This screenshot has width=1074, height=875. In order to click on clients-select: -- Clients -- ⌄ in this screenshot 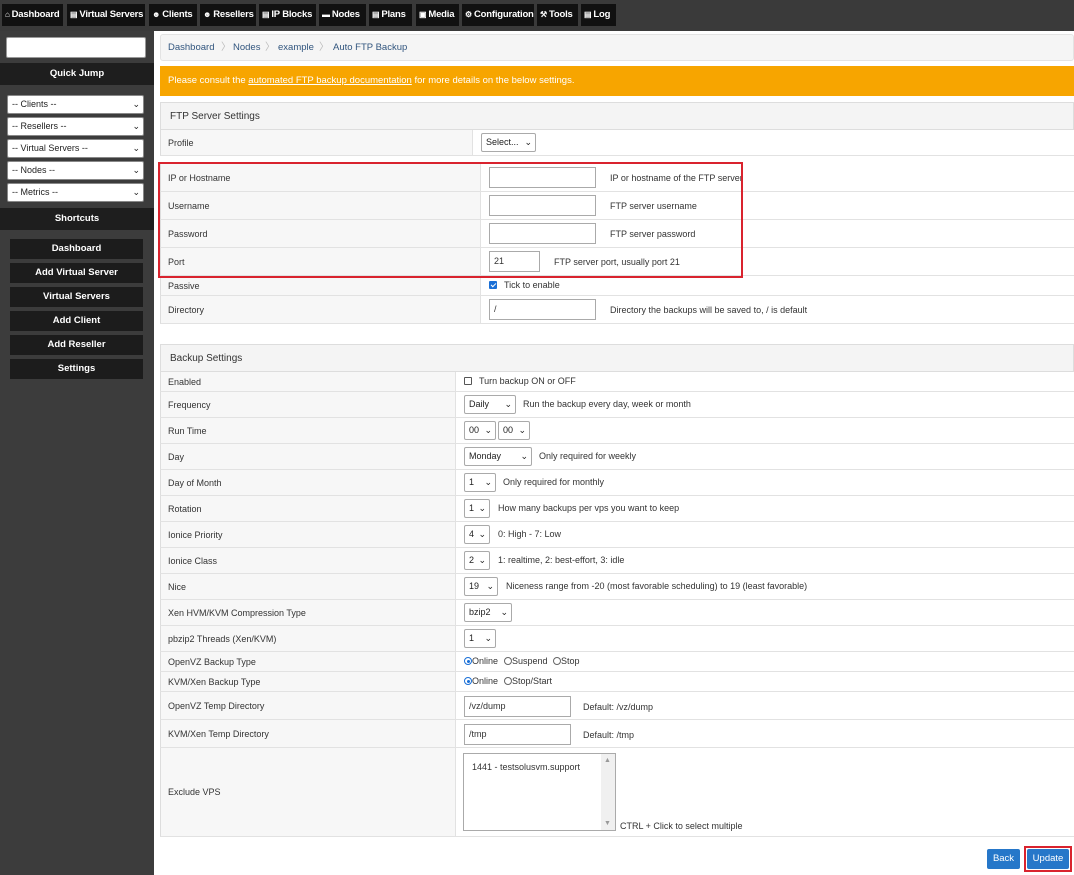, I will do `click(75, 104)`.